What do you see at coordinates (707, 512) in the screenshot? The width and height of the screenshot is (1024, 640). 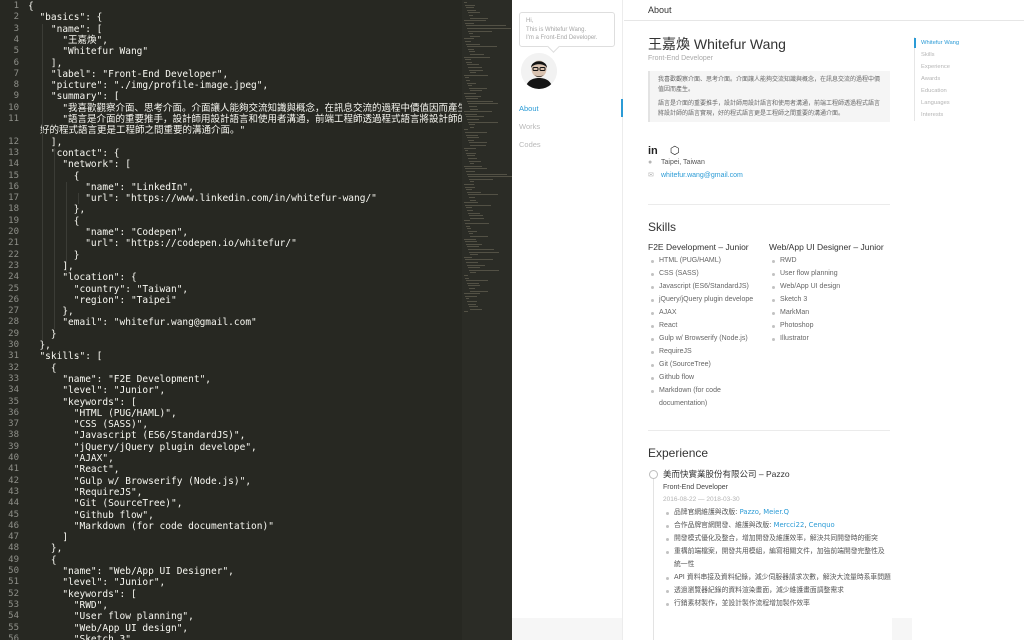 I see `highlight-text: 品牌官網維護與改版:` at bounding box center [707, 512].